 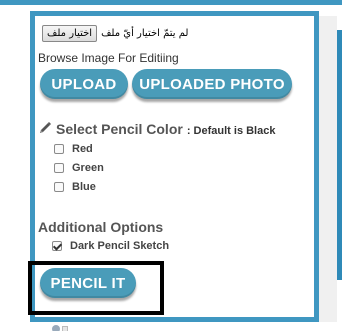 I want to click on file-status-text: لم يتمّ اختيار أيّ ملف, so click(x=145, y=33).